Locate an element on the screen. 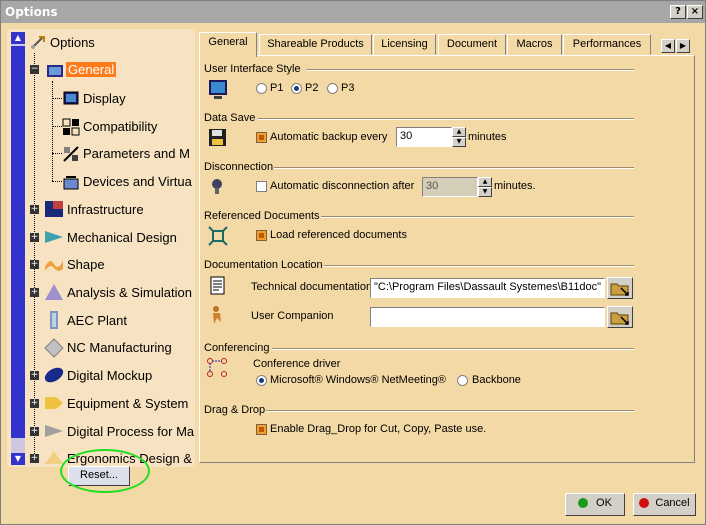 This screenshot has width=706, height=525. highlight-ellipse is located at coordinates (105, 471).